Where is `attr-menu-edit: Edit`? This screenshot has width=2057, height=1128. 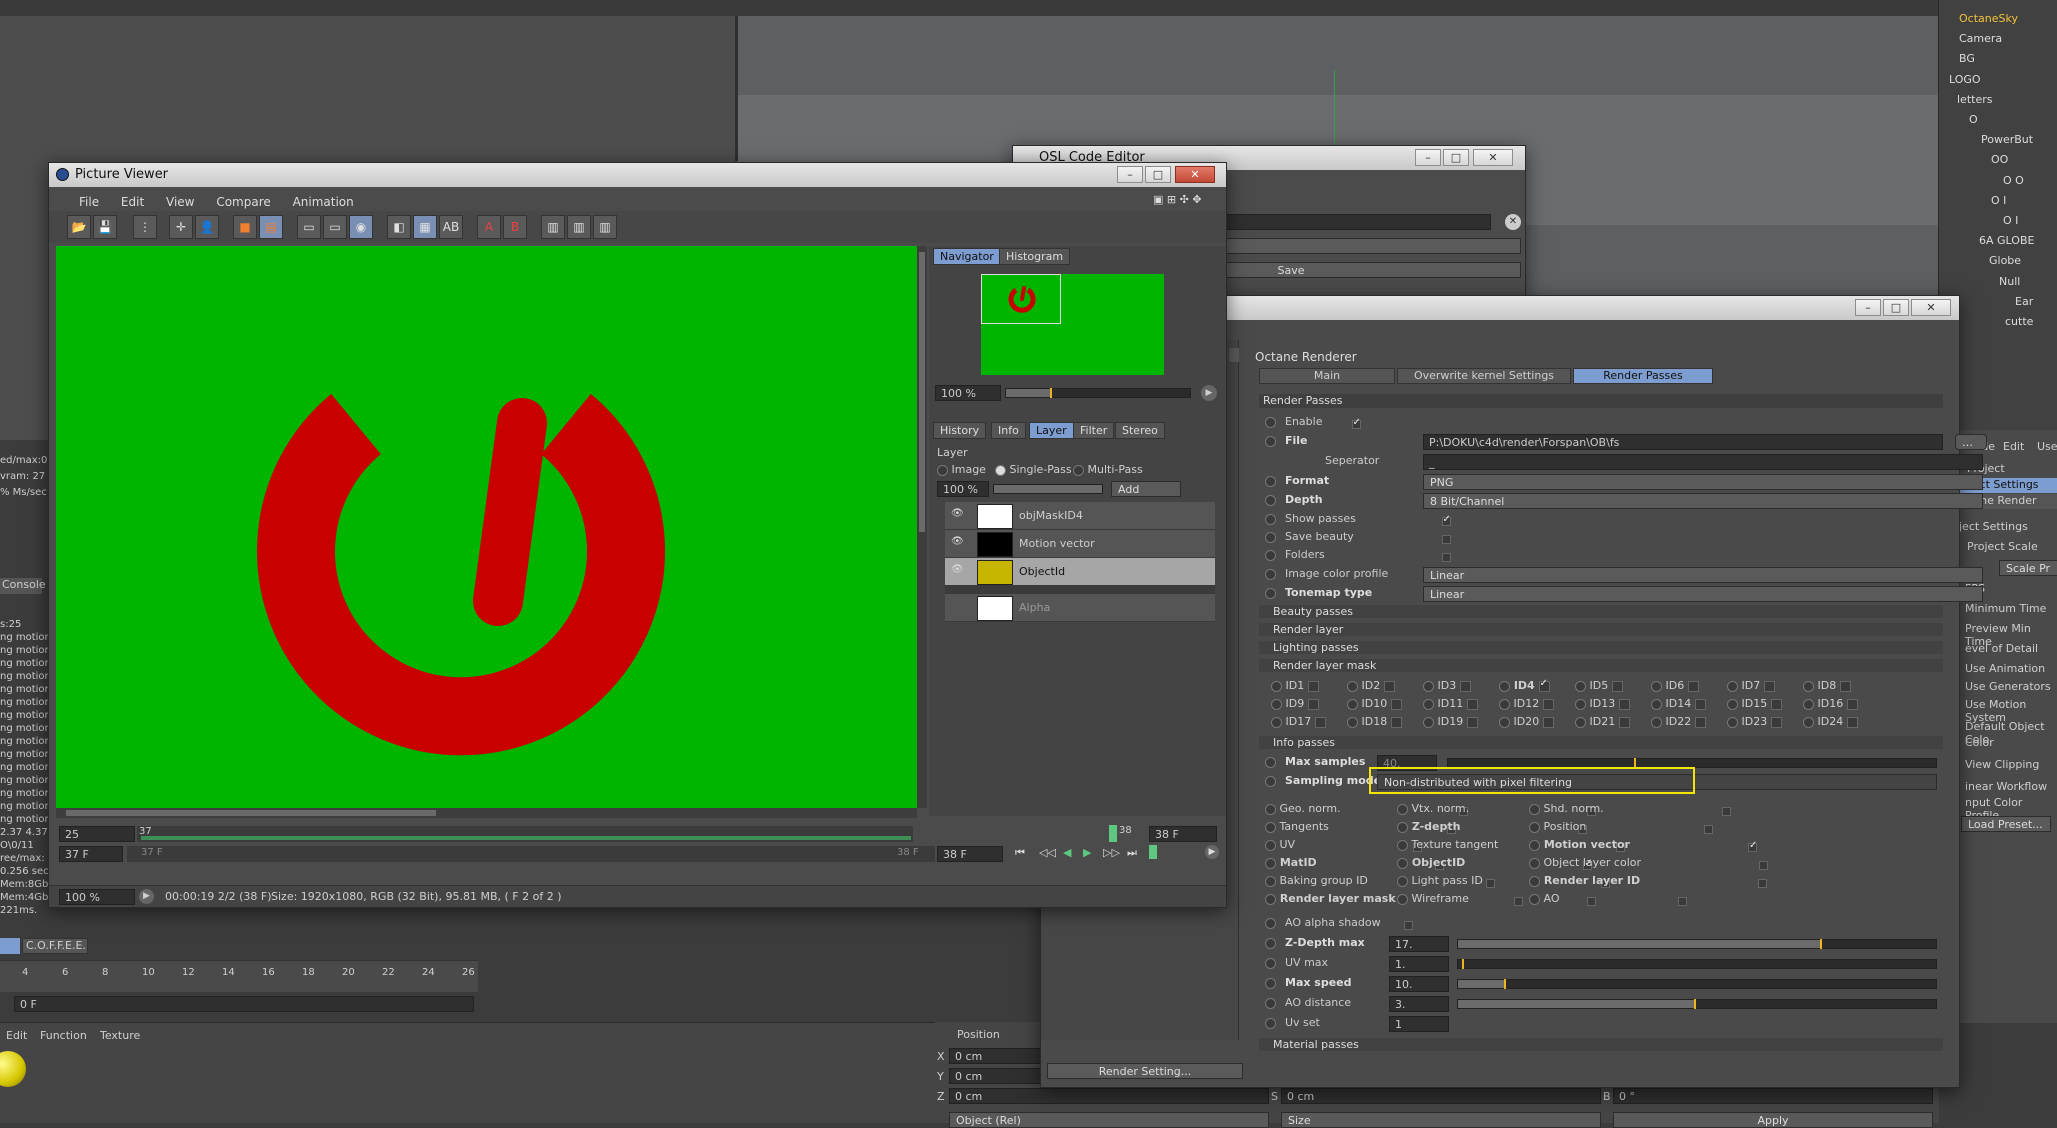 attr-menu-edit: Edit is located at coordinates (2013, 446).